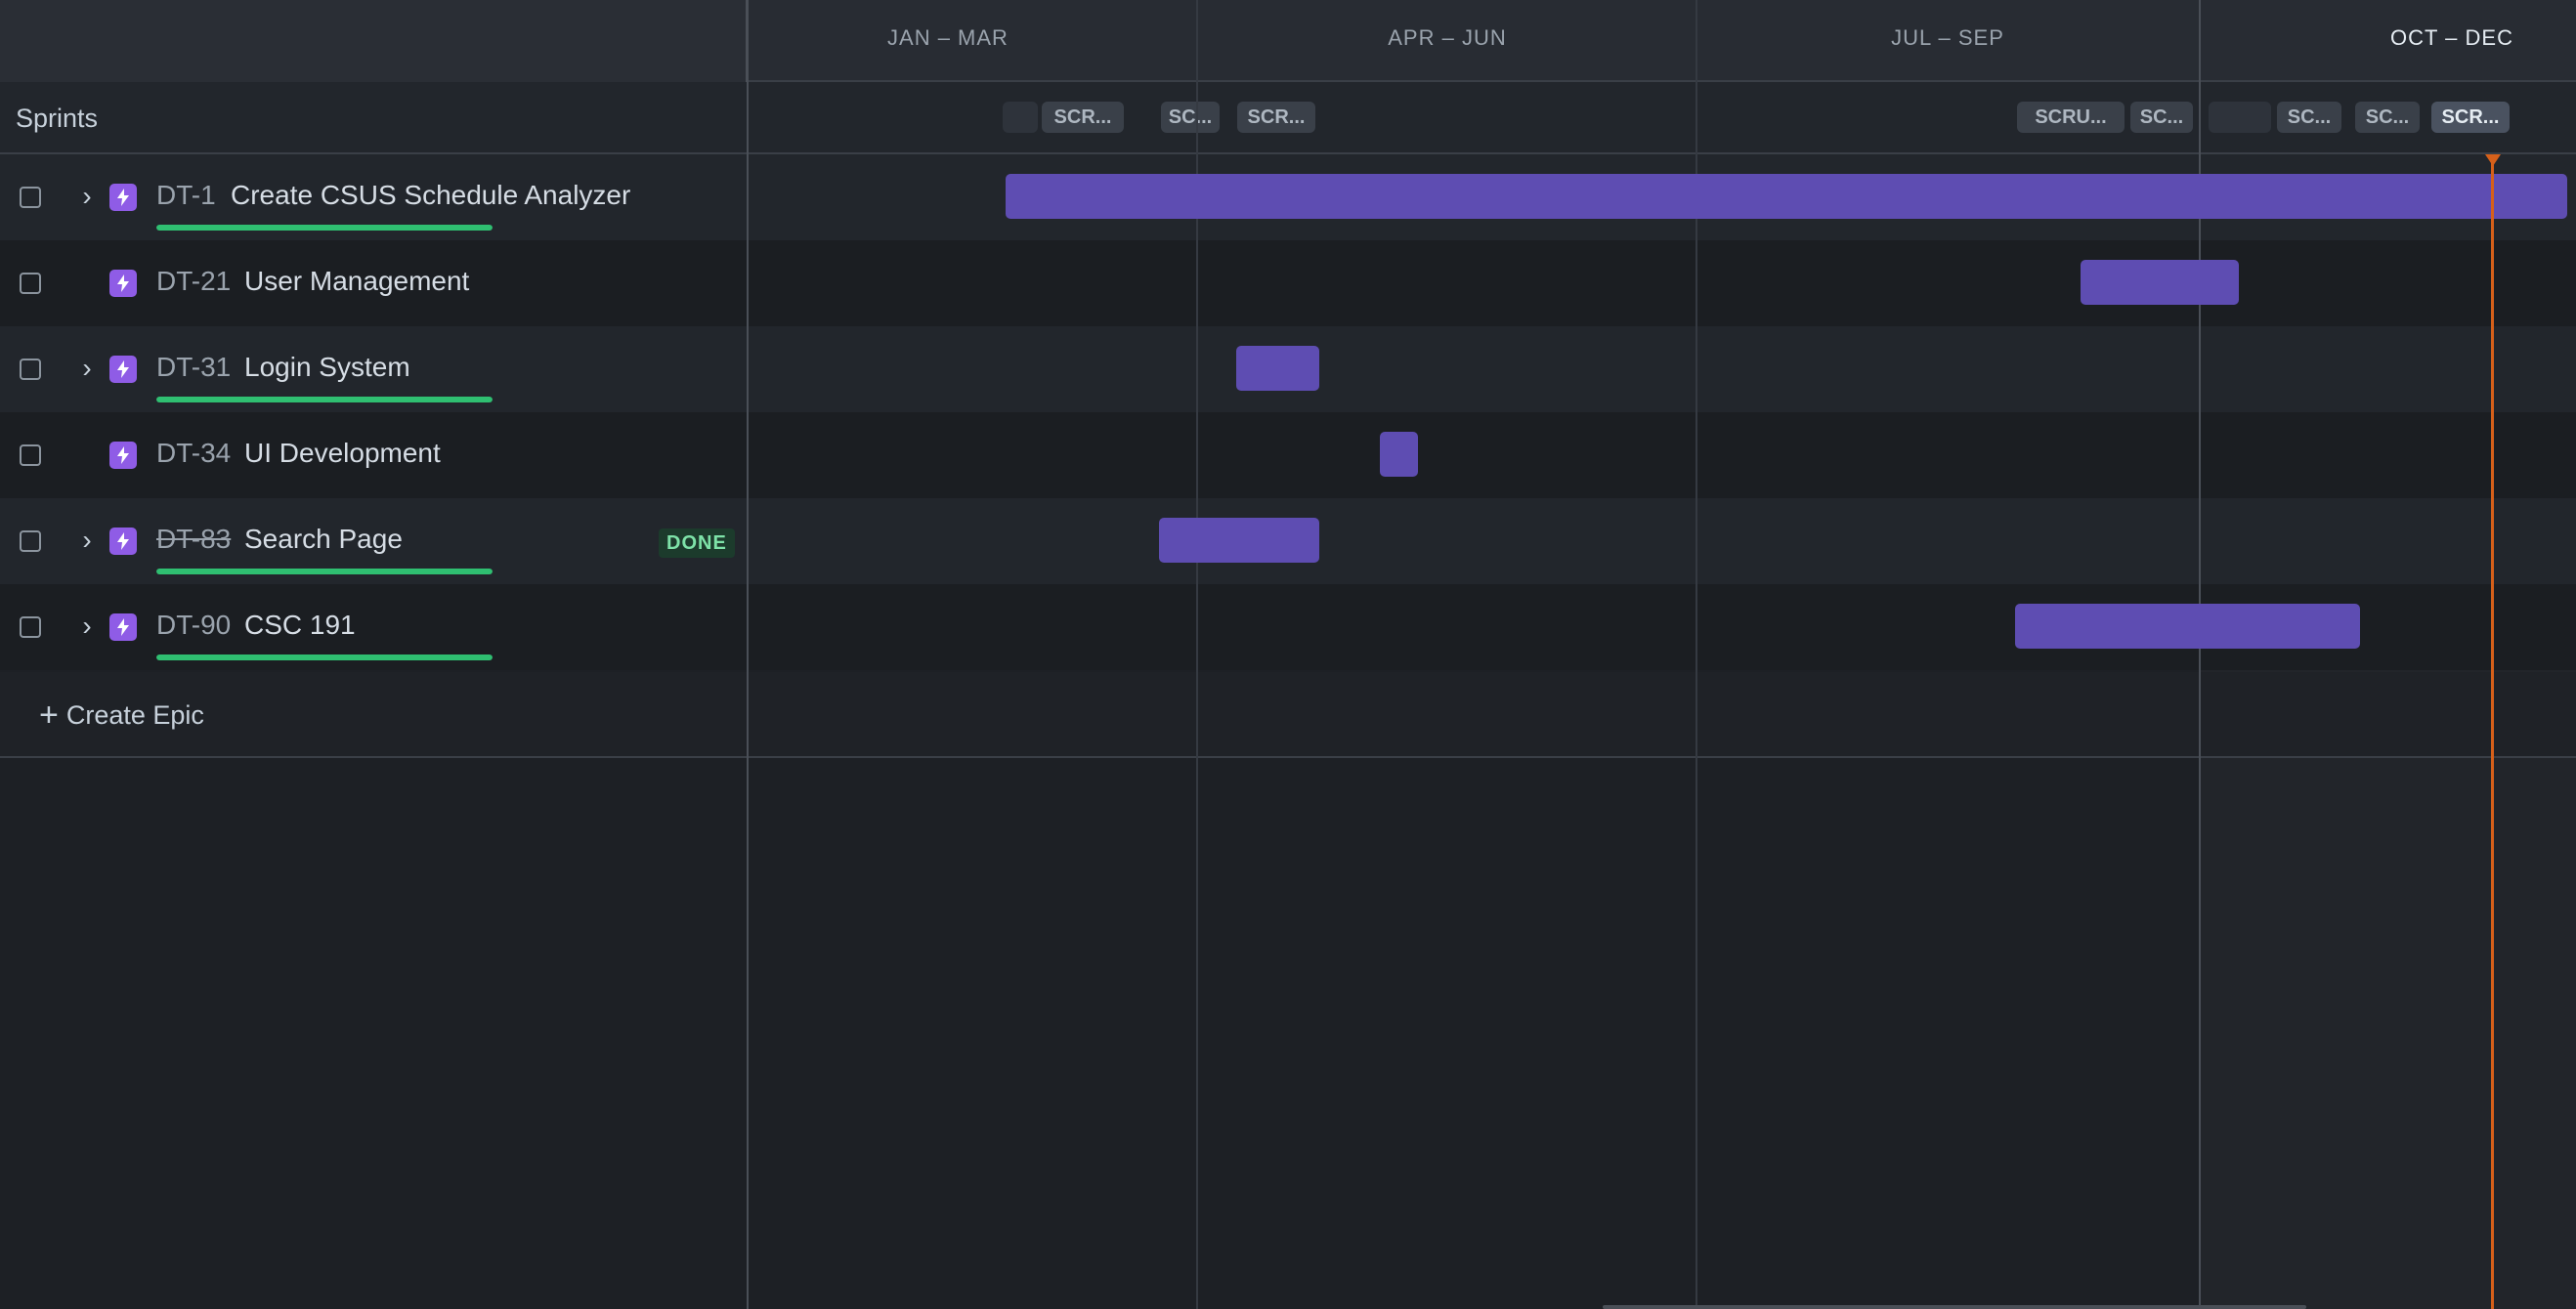  I want to click on issue-summary: CSC 191, so click(300, 625).